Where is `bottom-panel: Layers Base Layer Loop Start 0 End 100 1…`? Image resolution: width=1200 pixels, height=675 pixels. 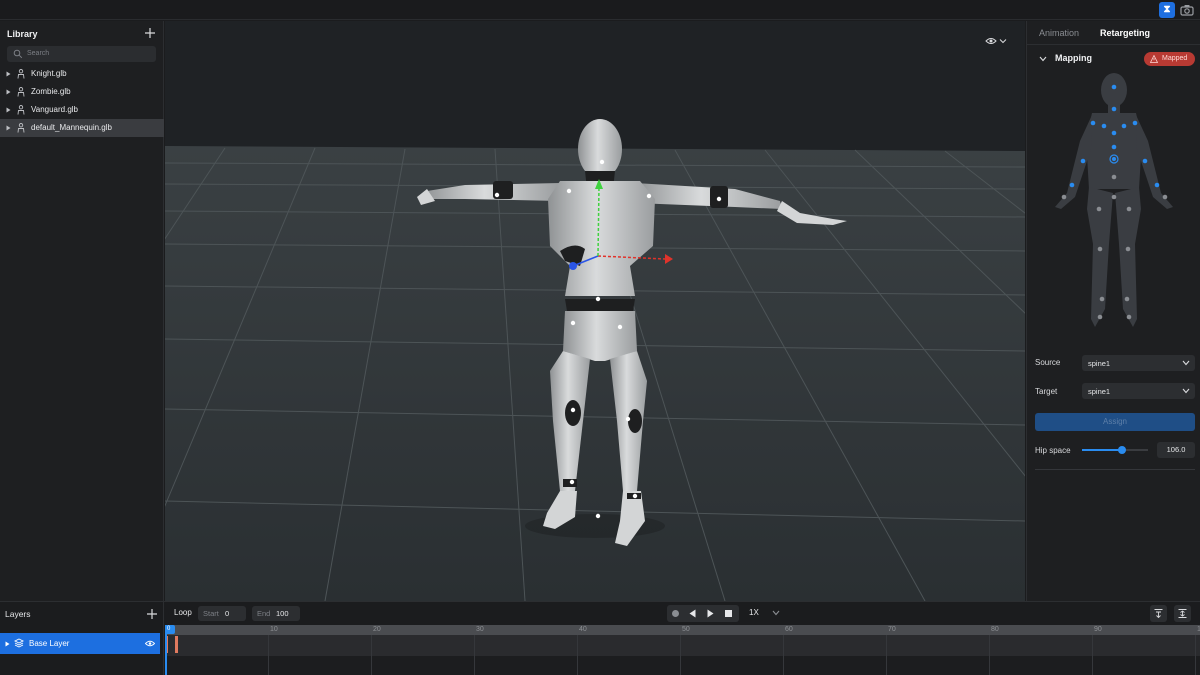
bottom-panel: Layers Base Layer Loop Start 0 End 100 1… is located at coordinates (600, 638).